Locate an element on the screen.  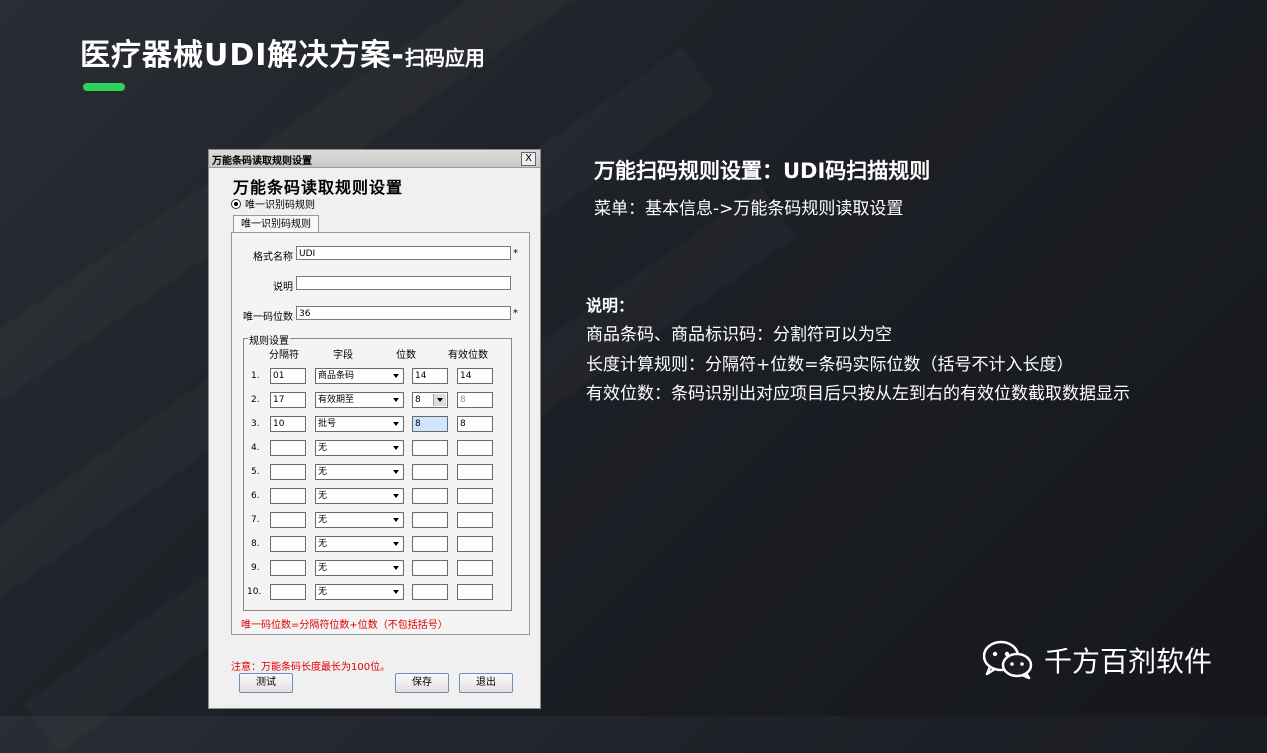
slide-title-sub: 扫码应用 is located at coordinates (444, 58).